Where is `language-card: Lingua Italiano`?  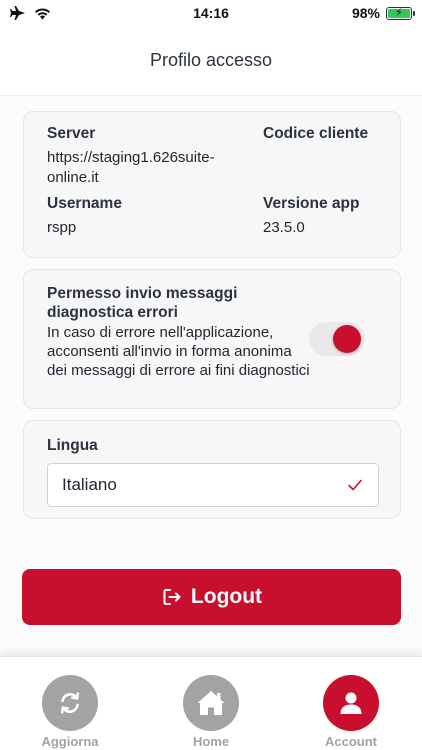 language-card: Lingua Italiano is located at coordinates (212, 469).